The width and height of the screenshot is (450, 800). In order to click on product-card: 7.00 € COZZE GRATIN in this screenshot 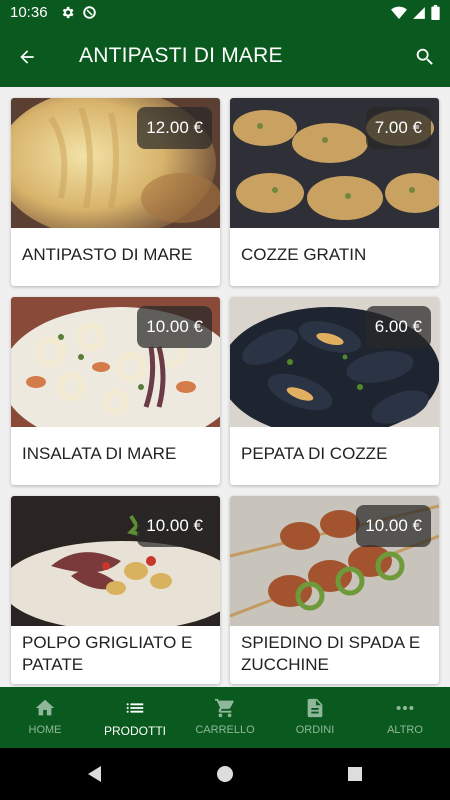, I will do `click(334, 192)`.